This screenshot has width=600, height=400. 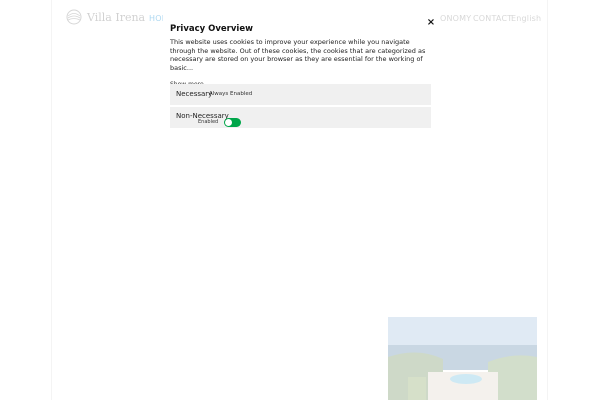 What do you see at coordinates (300, 117) in the screenshot?
I see `category-non-necessary: Non-Necessary Enabled` at bounding box center [300, 117].